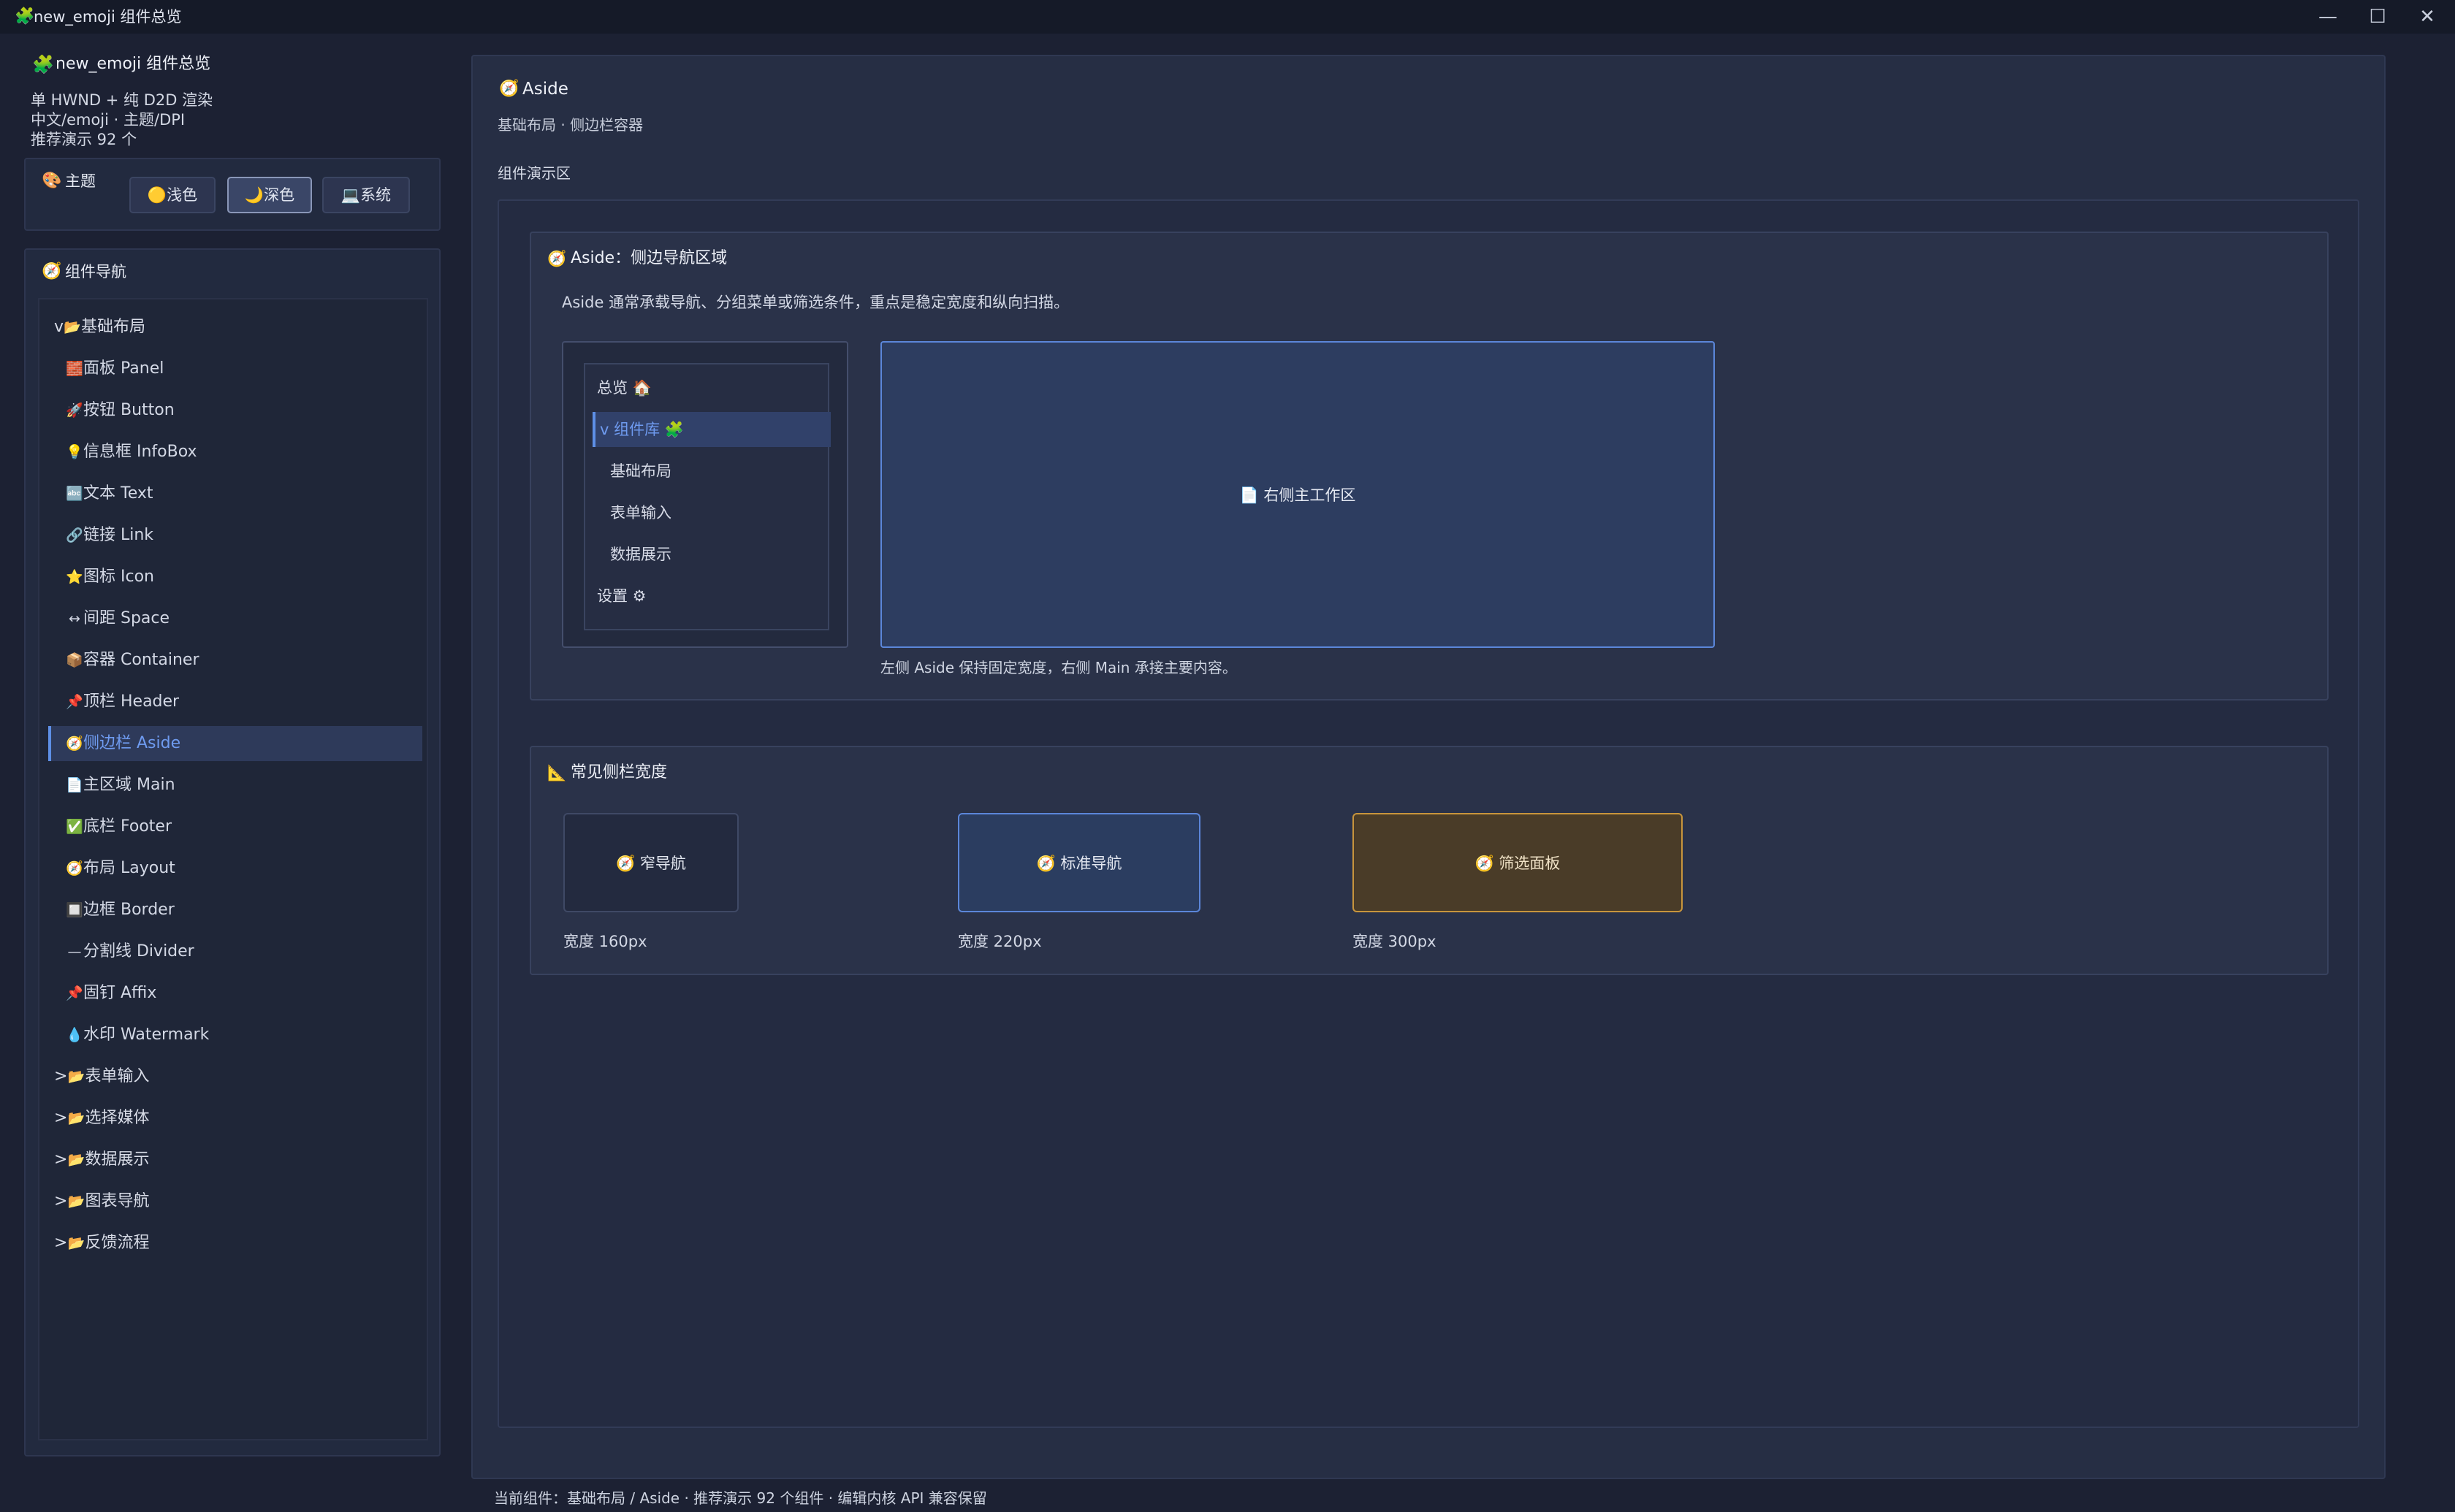  I want to click on demo-aside: 总览 🏠 v 组件库 🧩 基础布局表单输入数据展示设置 ⚙, so click(705, 494).